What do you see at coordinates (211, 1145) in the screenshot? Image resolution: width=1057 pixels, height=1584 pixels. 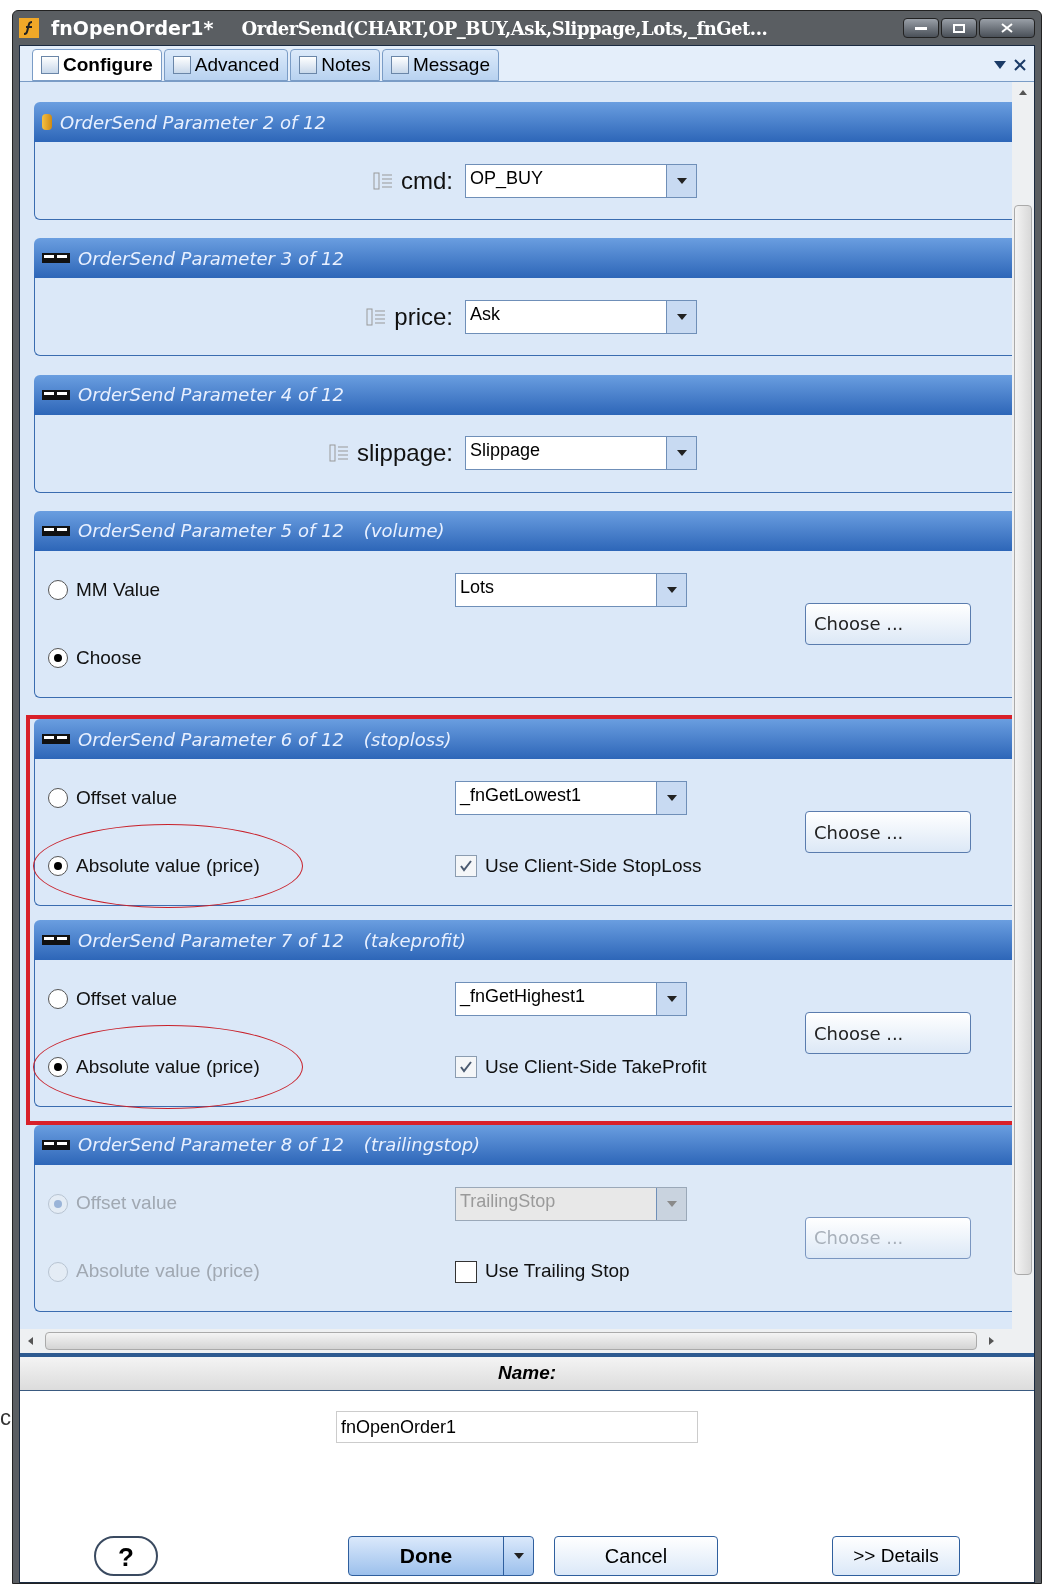 I see `section-title: OrderSend Parameter 8 of 12` at bounding box center [211, 1145].